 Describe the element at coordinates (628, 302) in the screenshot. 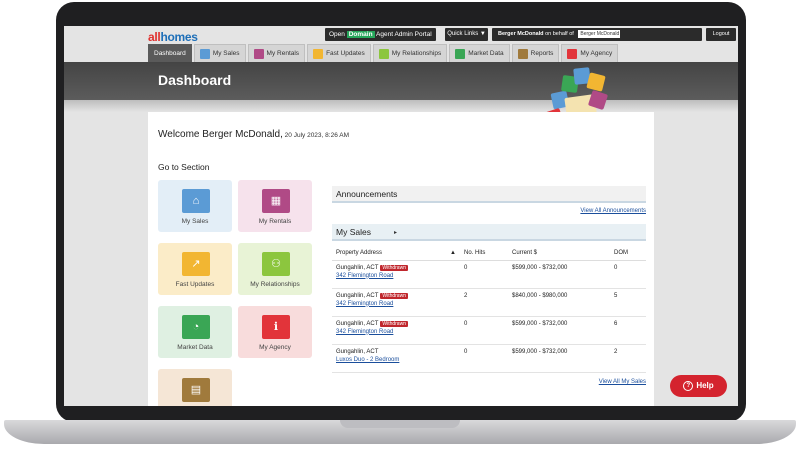

I see `dom-cell: 5` at that location.